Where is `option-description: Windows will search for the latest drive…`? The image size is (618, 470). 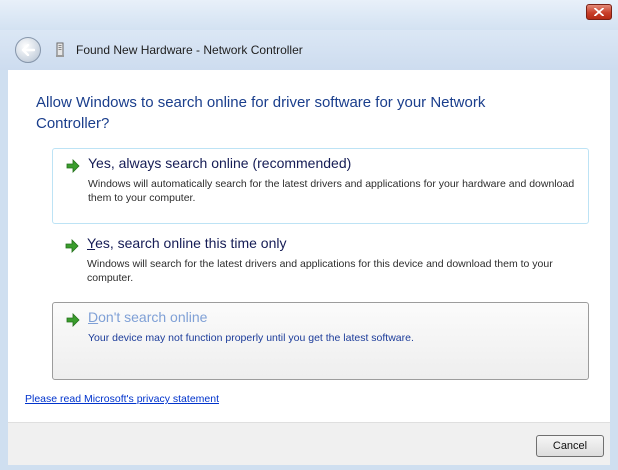 option-description: Windows will search for the latest drive… is located at coordinates (320, 271).